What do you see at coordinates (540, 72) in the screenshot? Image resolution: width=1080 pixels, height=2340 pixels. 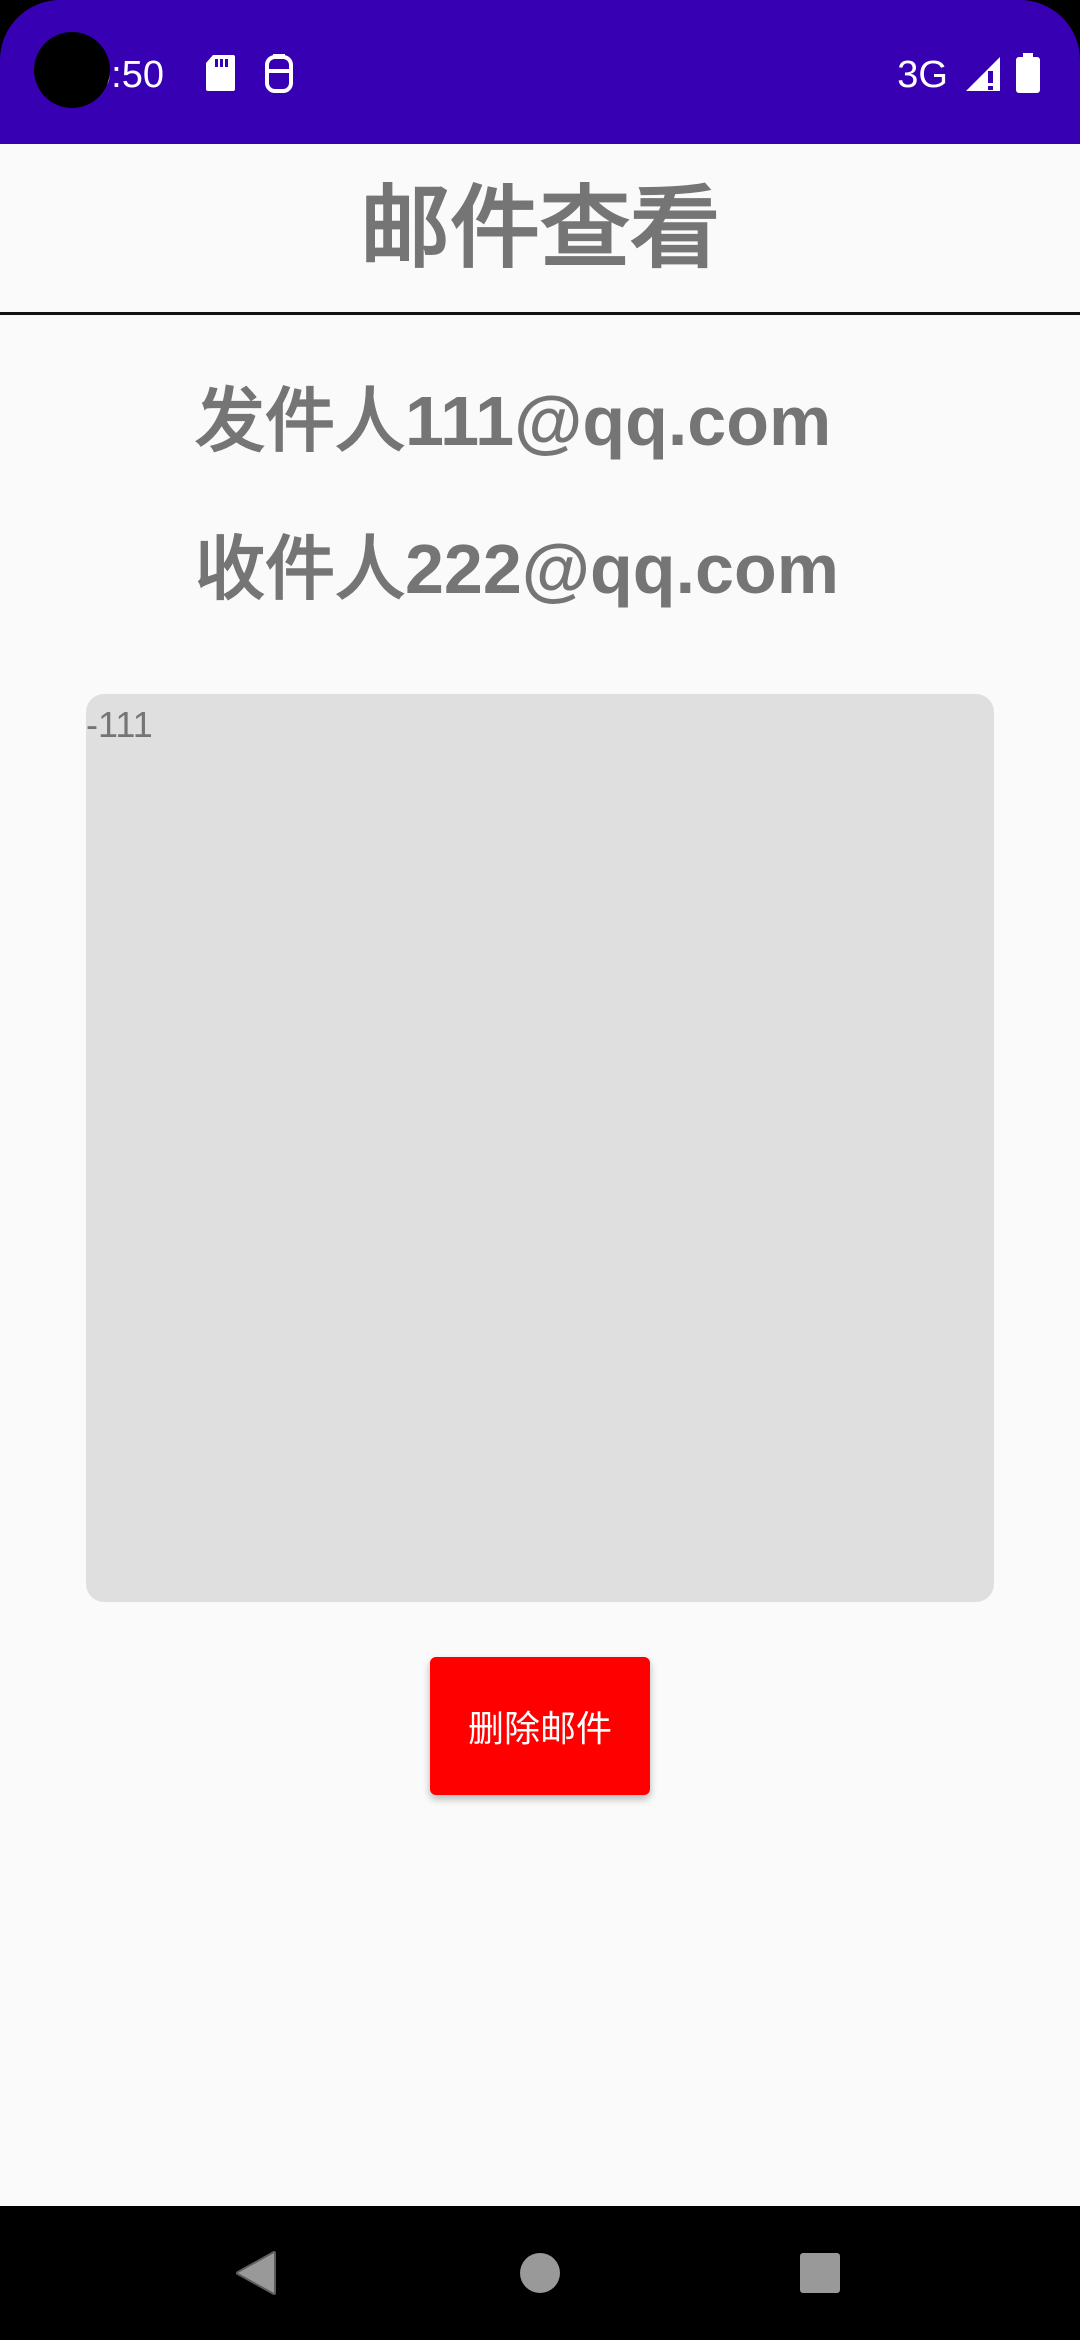 I see `status-bar: 0:50 3G` at bounding box center [540, 72].